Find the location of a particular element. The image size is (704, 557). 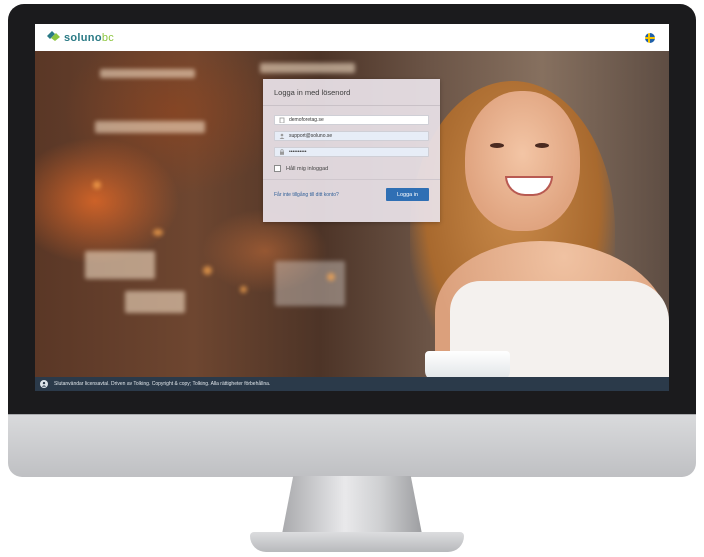

login-panel: Logga in med lösenord Håll mig inloggad is located at coordinates (351, 150).